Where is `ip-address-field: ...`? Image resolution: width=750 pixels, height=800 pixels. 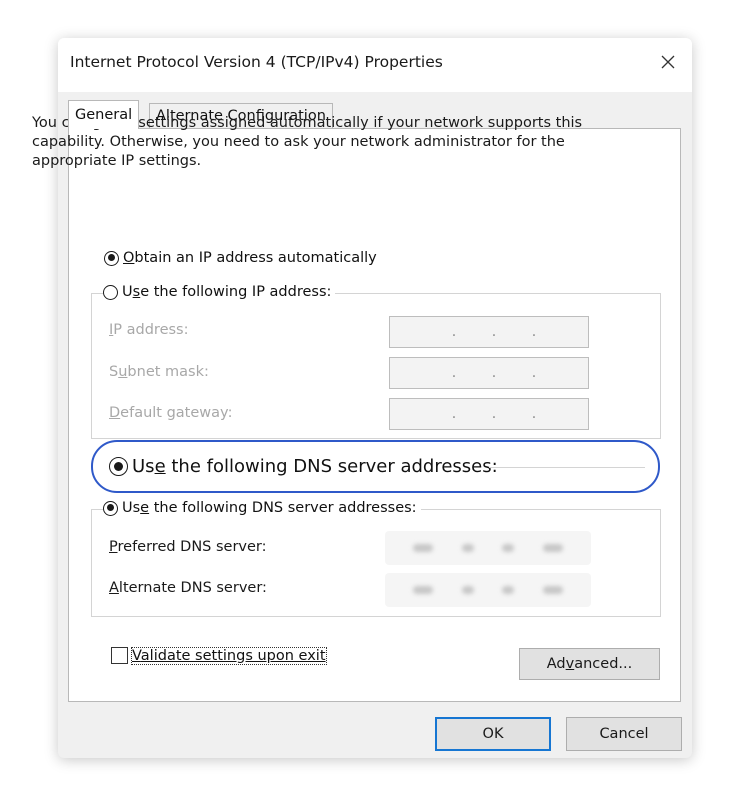 ip-address-field: ... is located at coordinates (489, 332).